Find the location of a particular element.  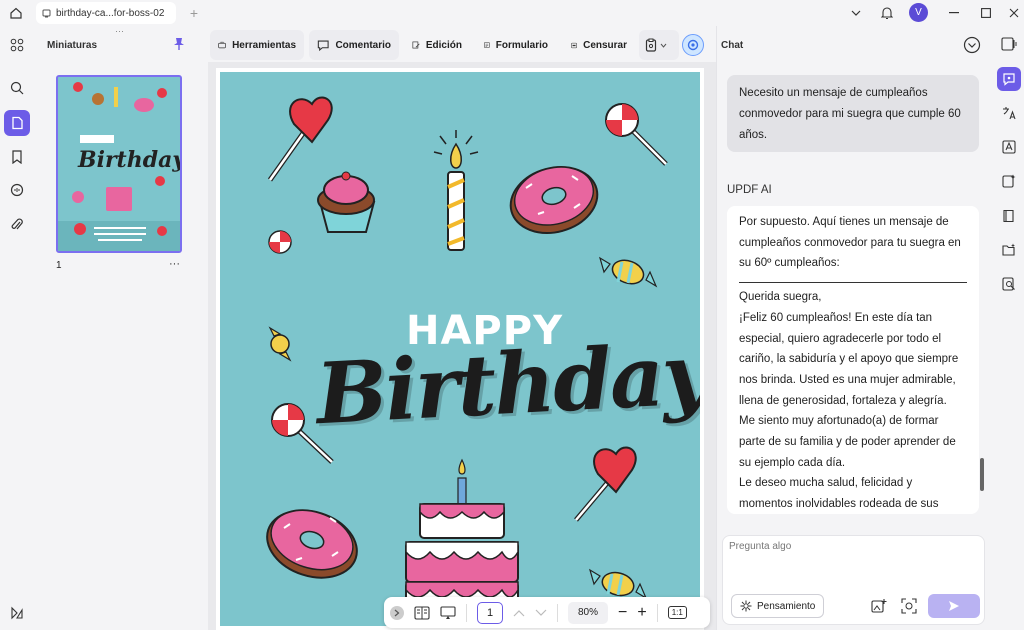

tool-comentario: Comentario is located at coordinates (354, 45).